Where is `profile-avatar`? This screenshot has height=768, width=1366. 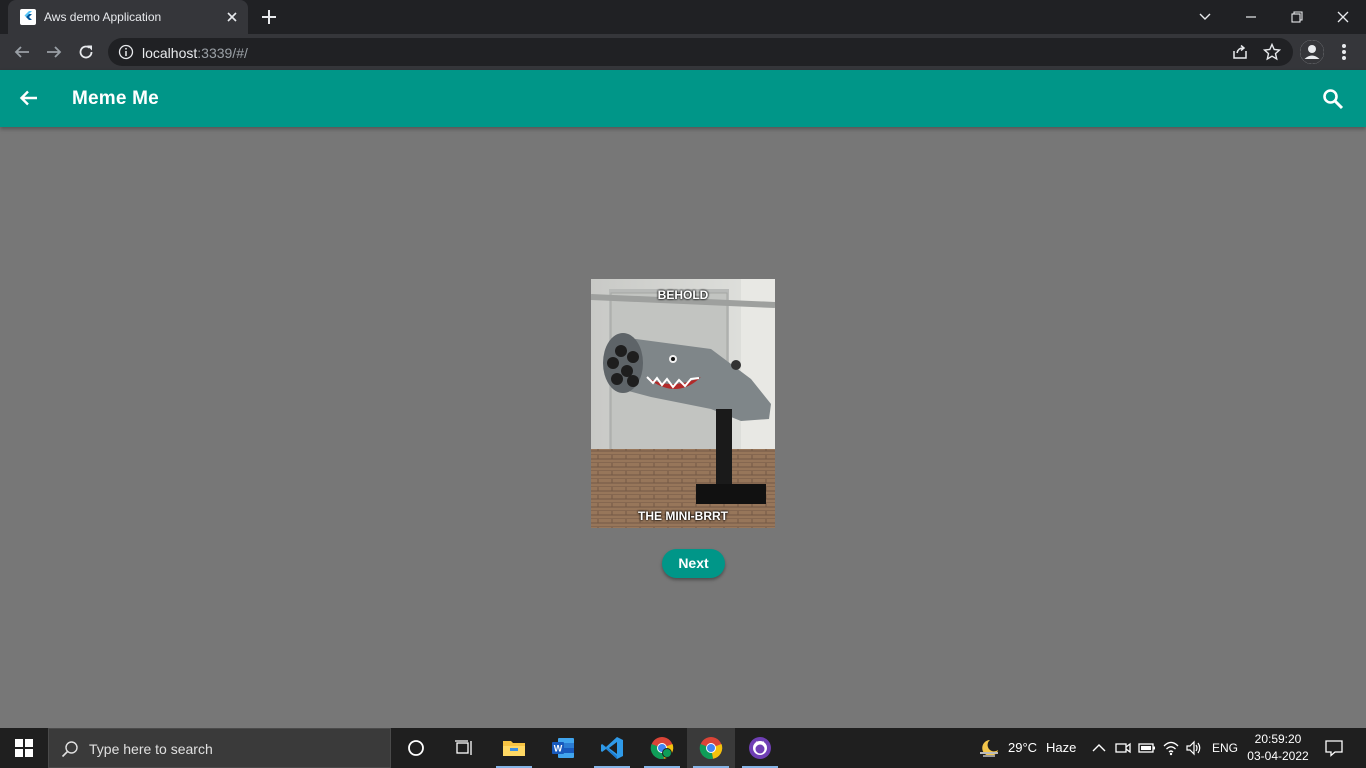 profile-avatar is located at coordinates (1312, 52).